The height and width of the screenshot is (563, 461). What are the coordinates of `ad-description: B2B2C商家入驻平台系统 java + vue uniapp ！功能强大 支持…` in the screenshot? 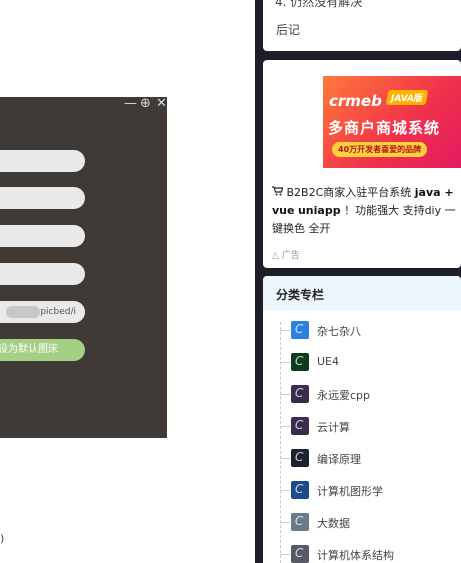 It's located at (366, 211).